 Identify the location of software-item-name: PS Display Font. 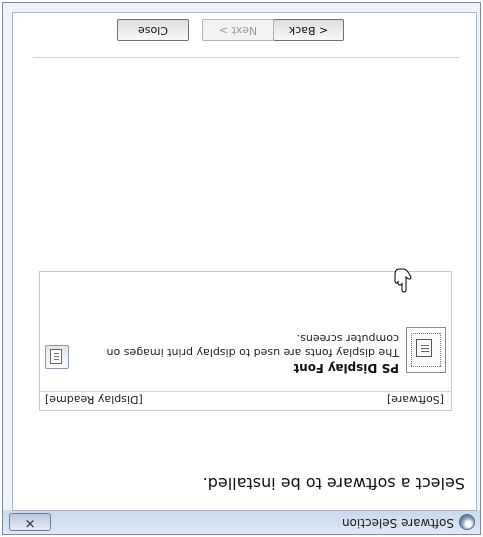
(346, 368).